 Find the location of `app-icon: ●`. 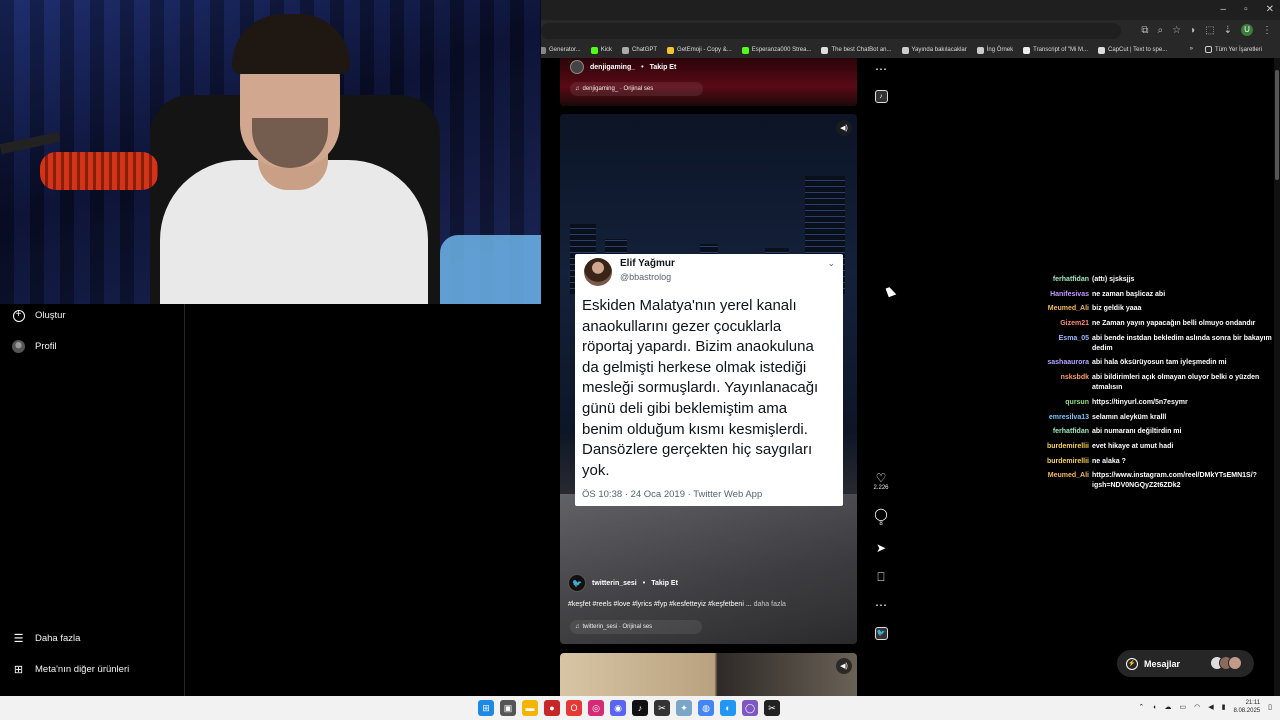

app-icon: ● is located at coordinates (552, 708).